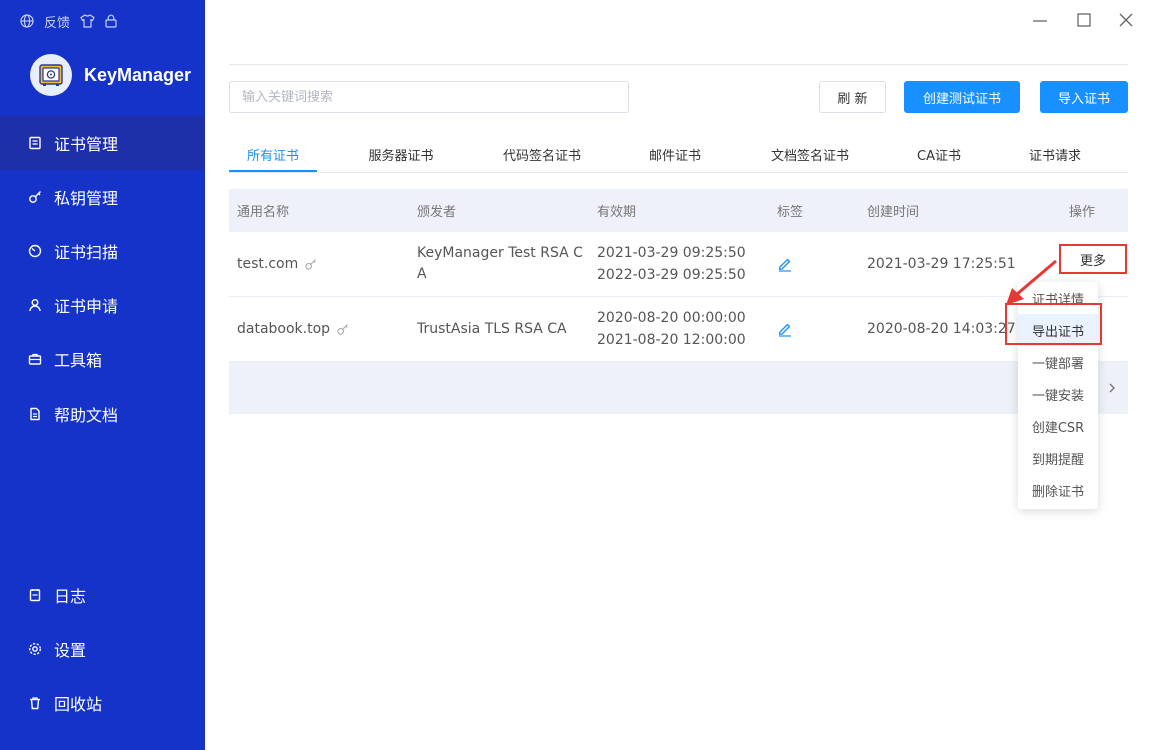 Image resolution: width=1150 pixels, height=750 pixels. I want to click on issuer-cell: KeyManager Test RSA CA, so click(500, 264).